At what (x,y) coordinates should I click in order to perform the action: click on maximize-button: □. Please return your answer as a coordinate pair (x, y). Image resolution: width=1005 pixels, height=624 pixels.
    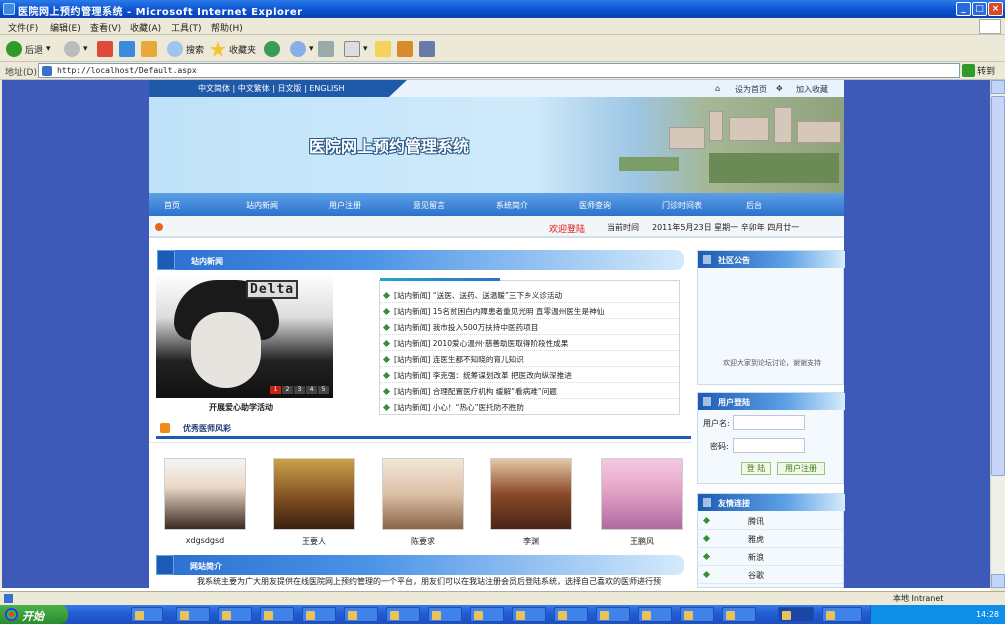
    Looking at the image, I should click on (979, 9).